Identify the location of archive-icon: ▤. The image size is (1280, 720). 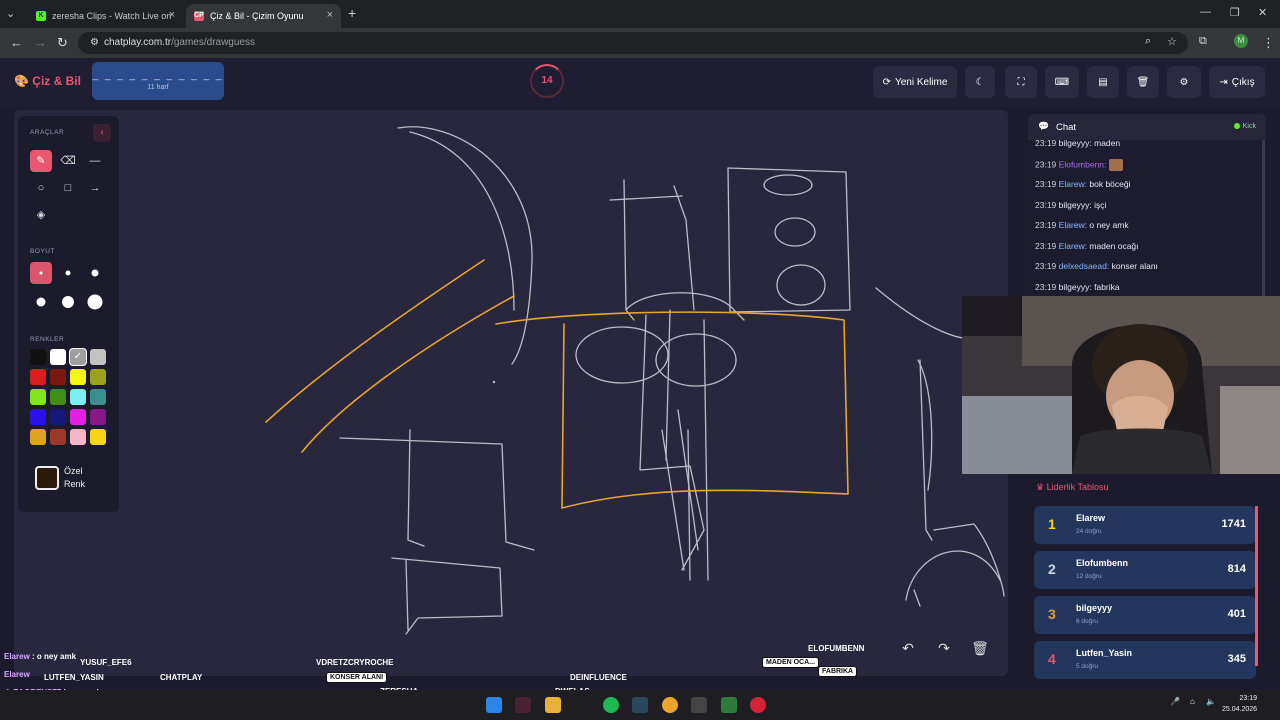
(1103, 82).